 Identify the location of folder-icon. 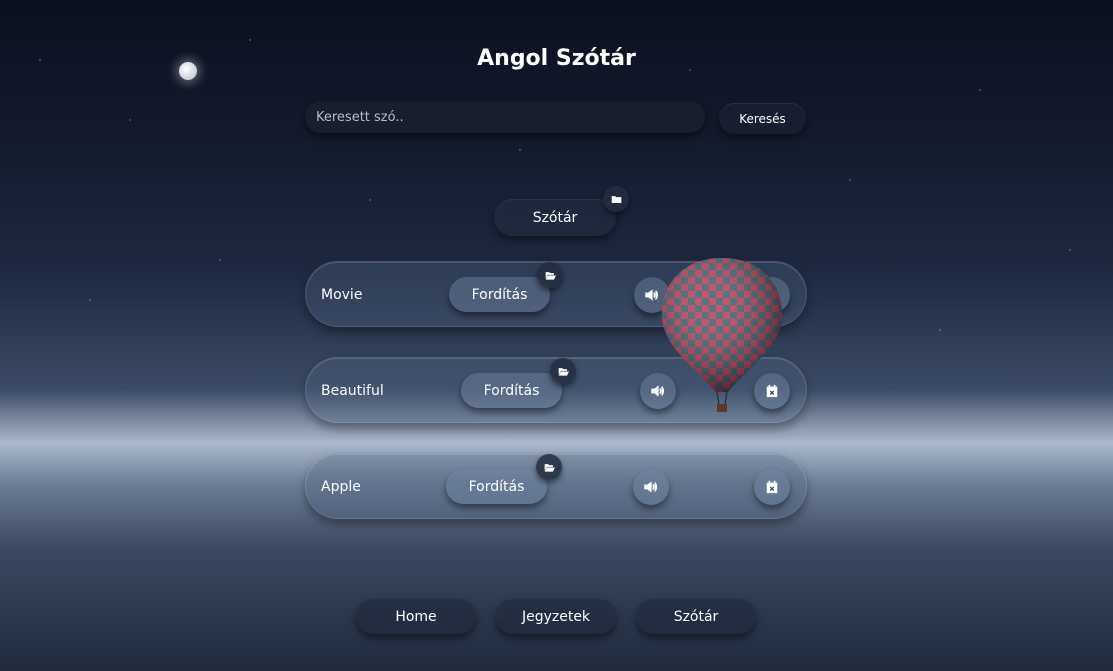
(616, 199).